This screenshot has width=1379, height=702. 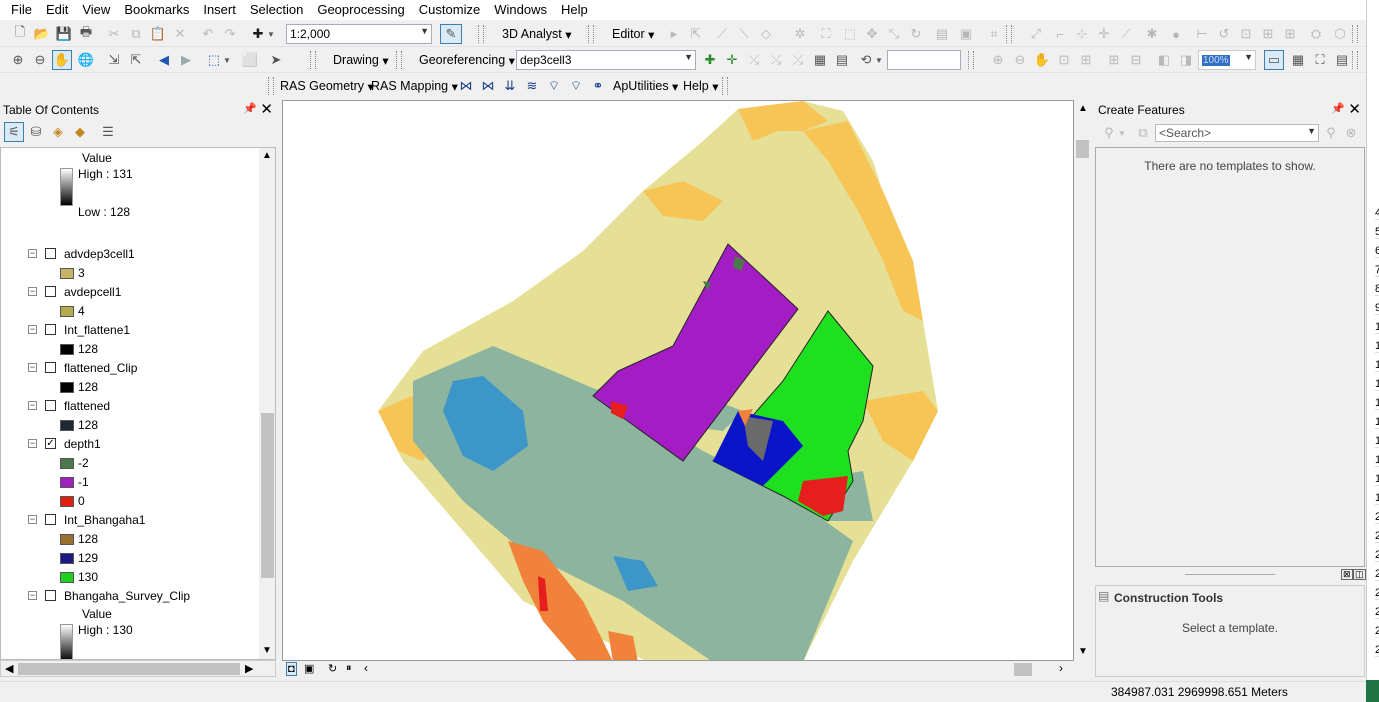 What do you see at coordinates (510, 86) in the screenshot?
I see `ras-arrows-icon: ⇊` at bounding box center [510, 86].